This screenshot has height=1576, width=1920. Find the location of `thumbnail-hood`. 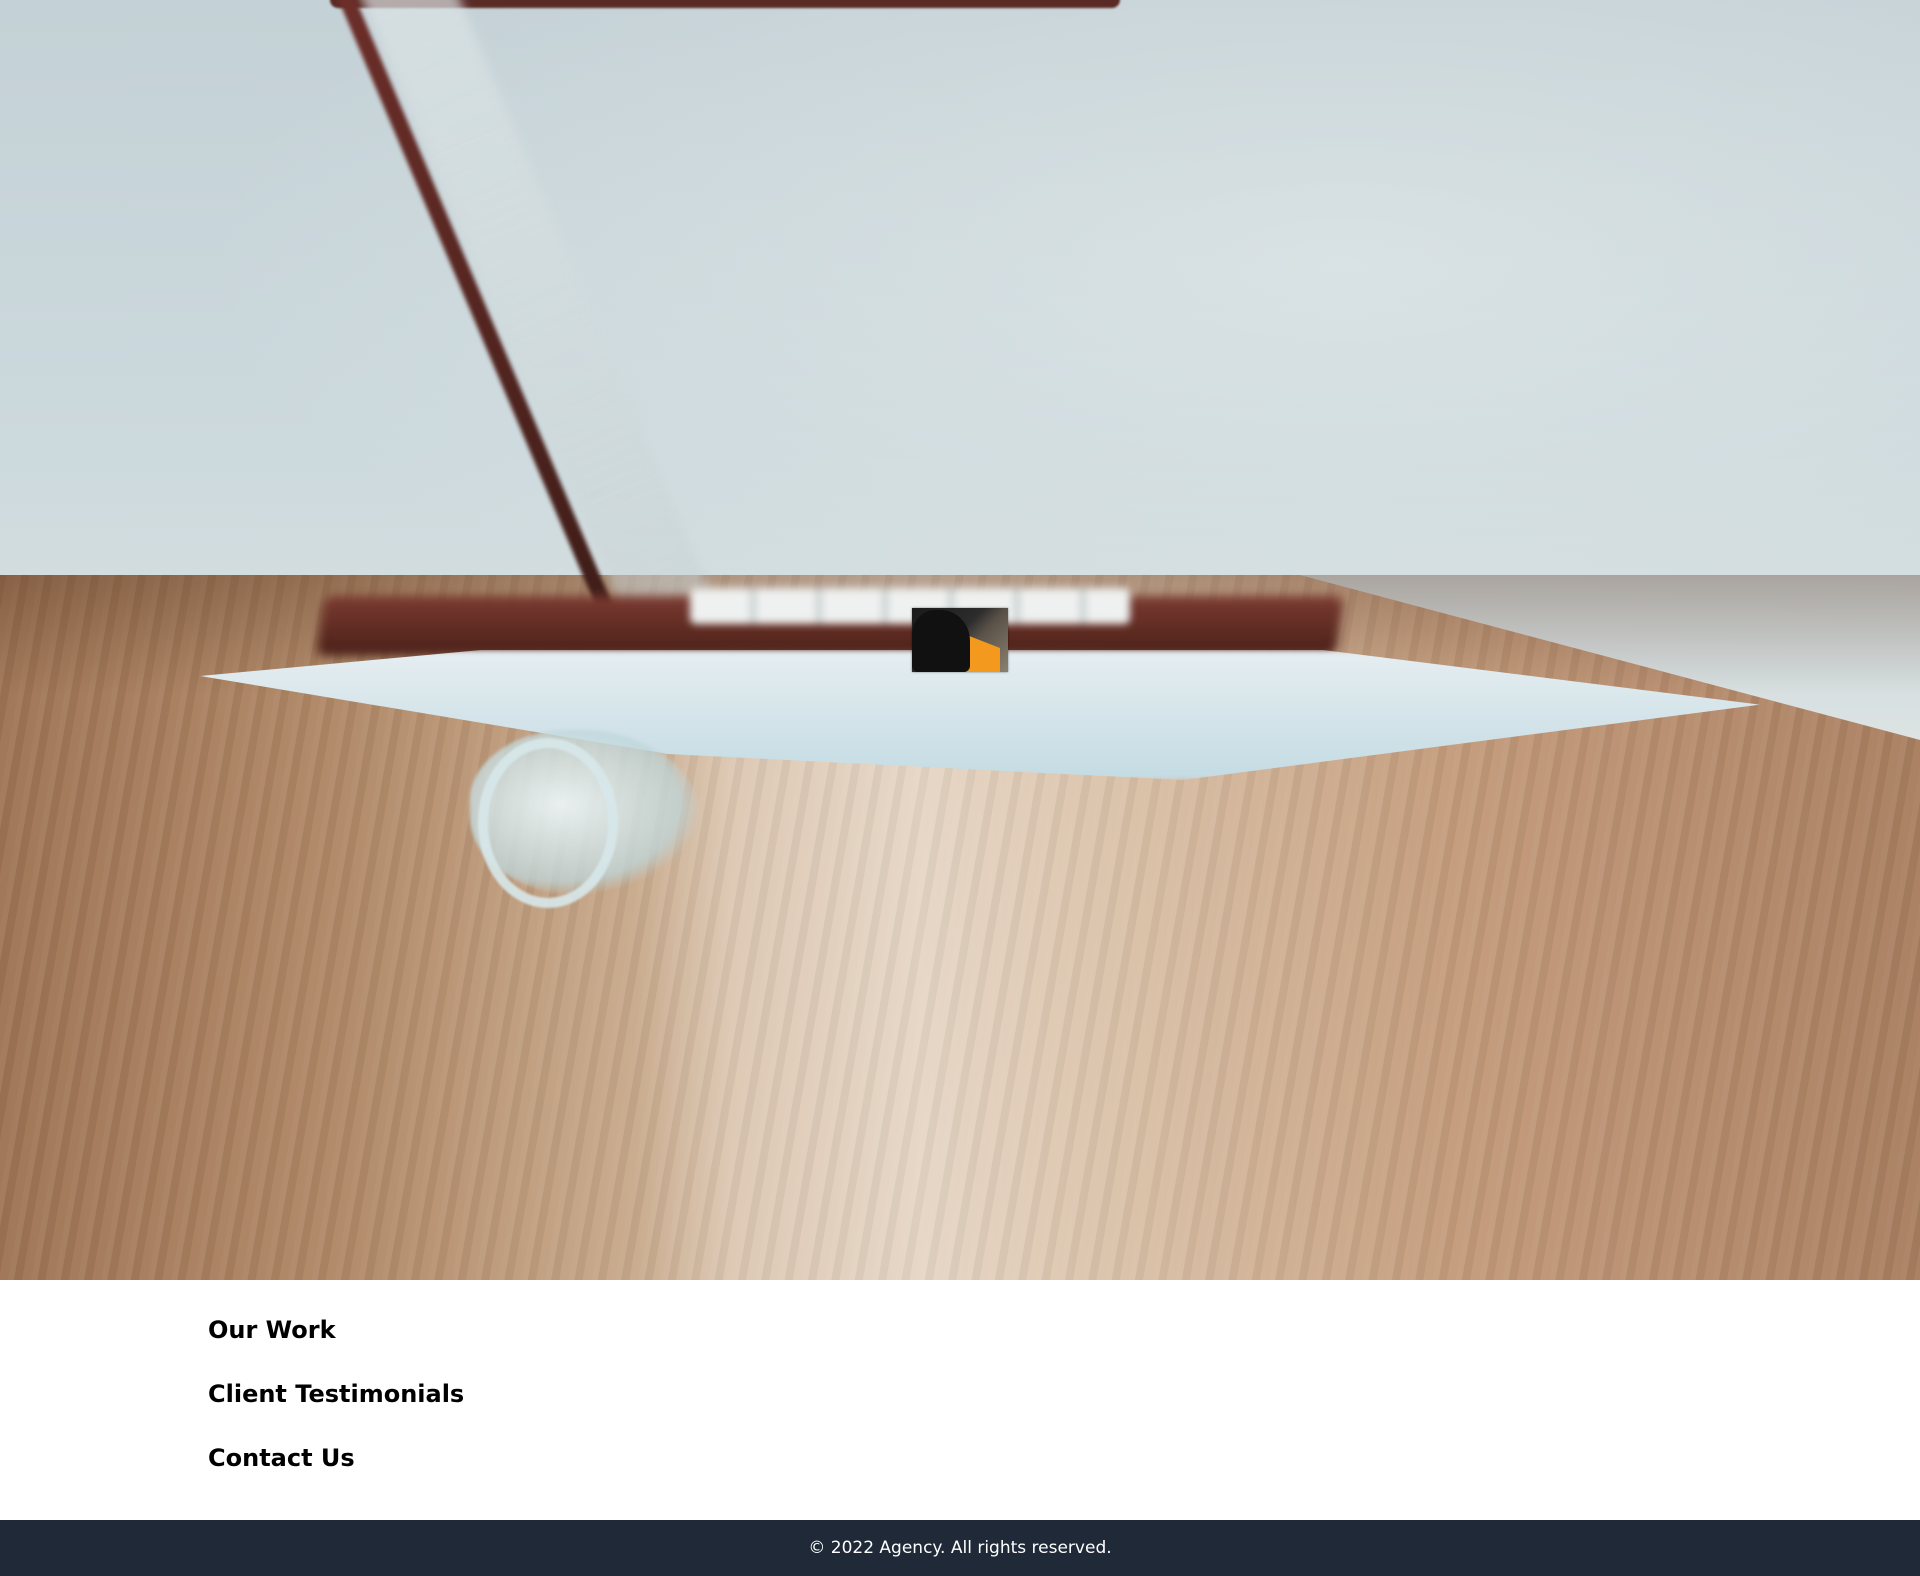

thumbnail-hood is located at coordinates (941, 641).